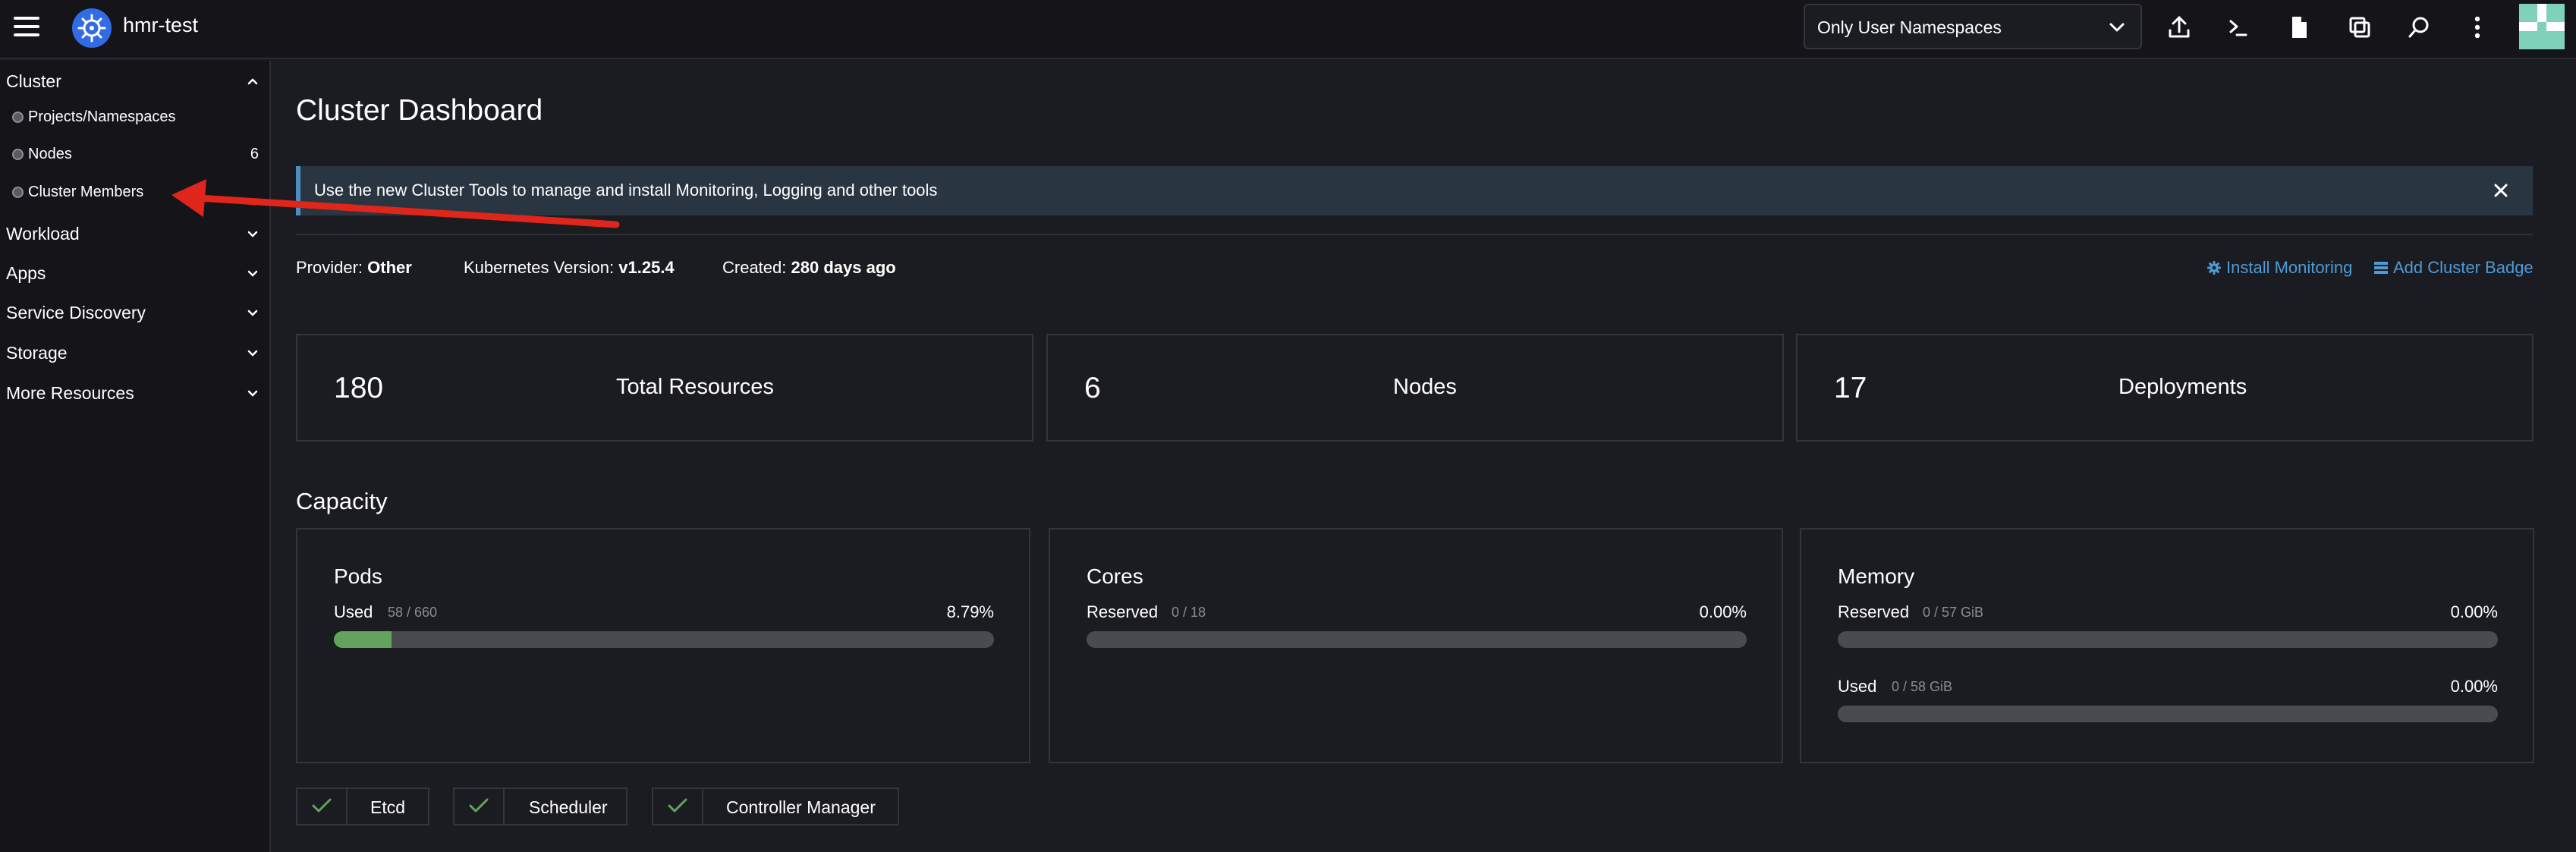 The width and height of the screenshot is (2576, 852). Describe the element at coordinates (33, 81) in the screenshot. I see `sidebar-group-label: Cluster` at that location.